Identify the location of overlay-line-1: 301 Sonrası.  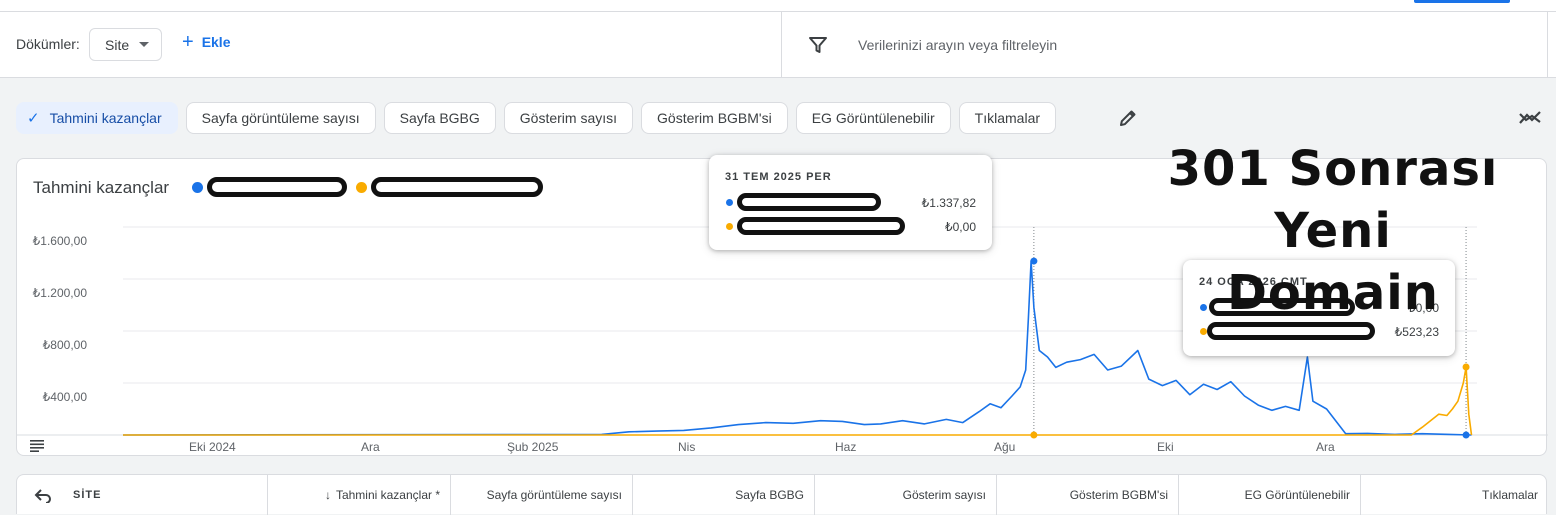
(1333, 169).